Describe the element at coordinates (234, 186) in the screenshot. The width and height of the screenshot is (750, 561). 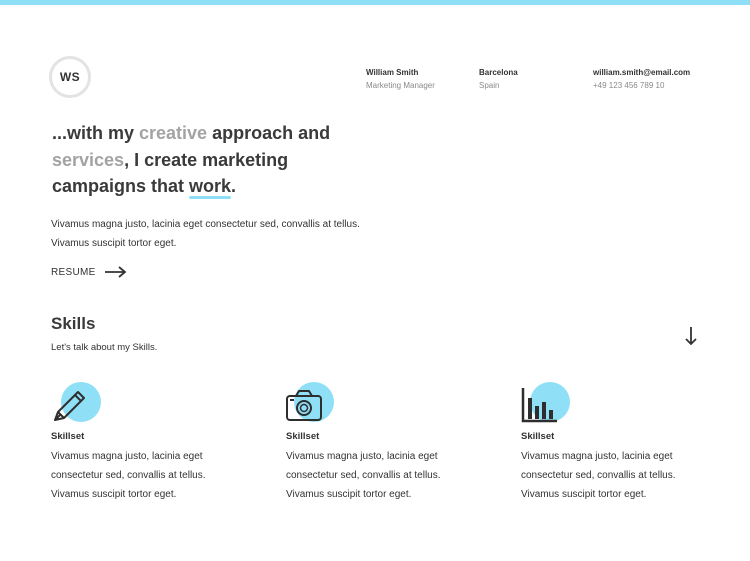
I see `headline-part: .` at that location.